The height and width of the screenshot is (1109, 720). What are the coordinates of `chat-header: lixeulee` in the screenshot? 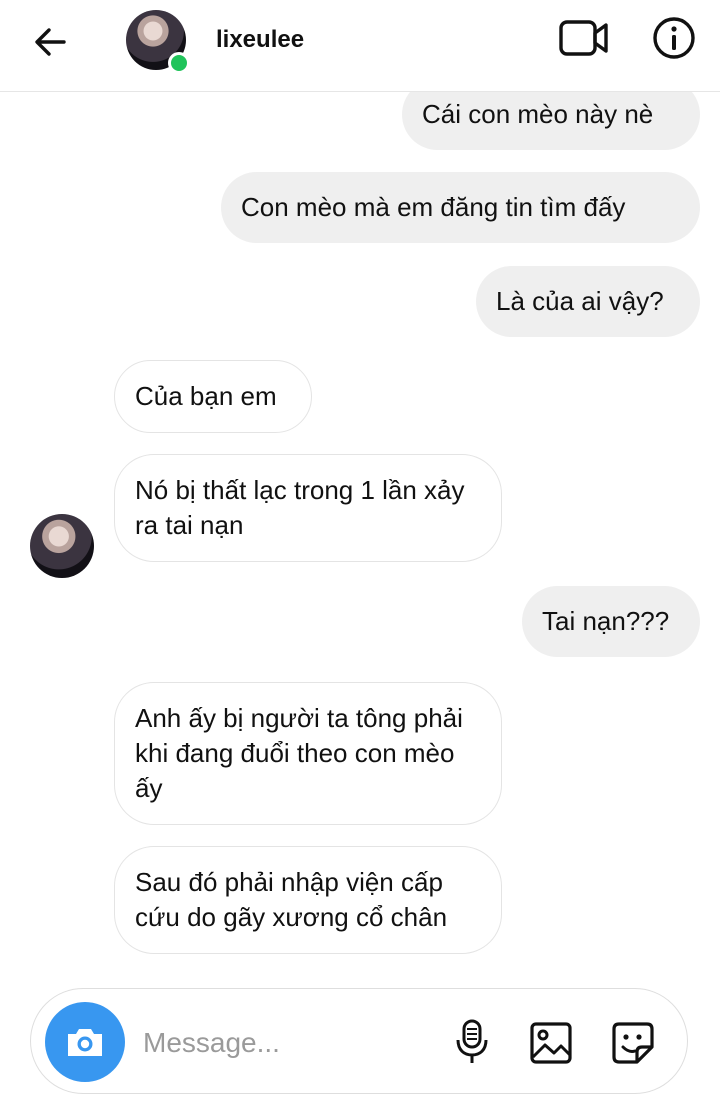 It's located at (360, 46).